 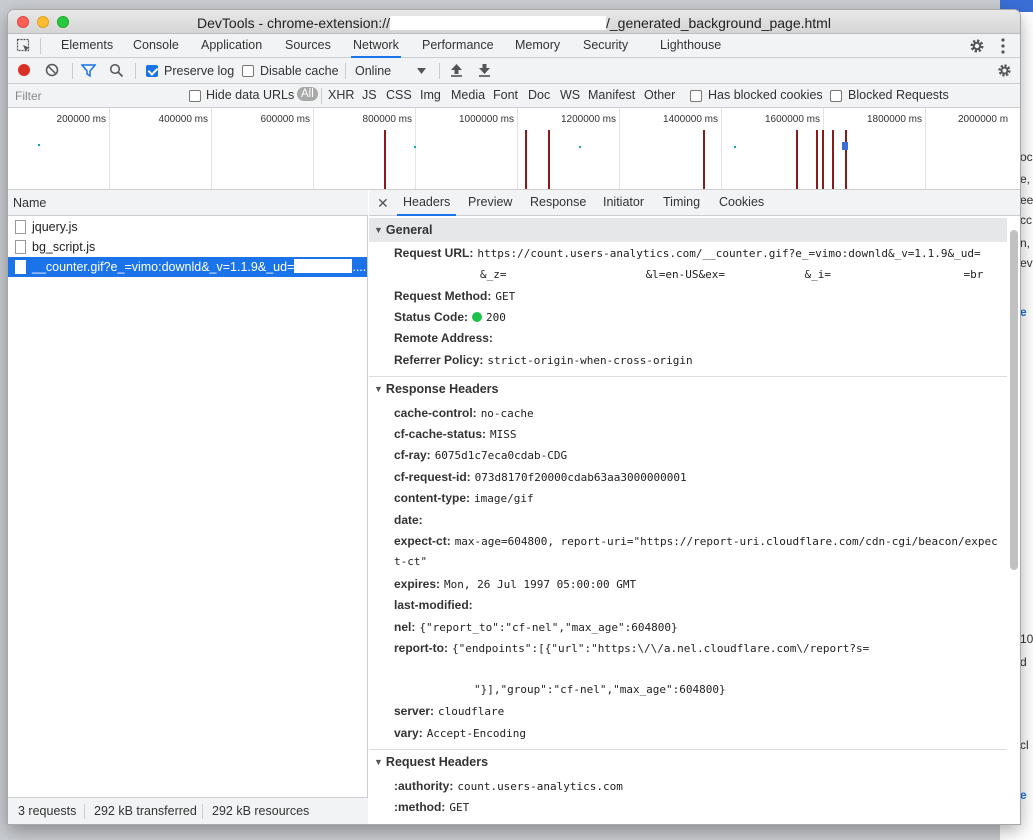 I want to click on header-key: cf-cache-status:, so click(x=440, y=434).